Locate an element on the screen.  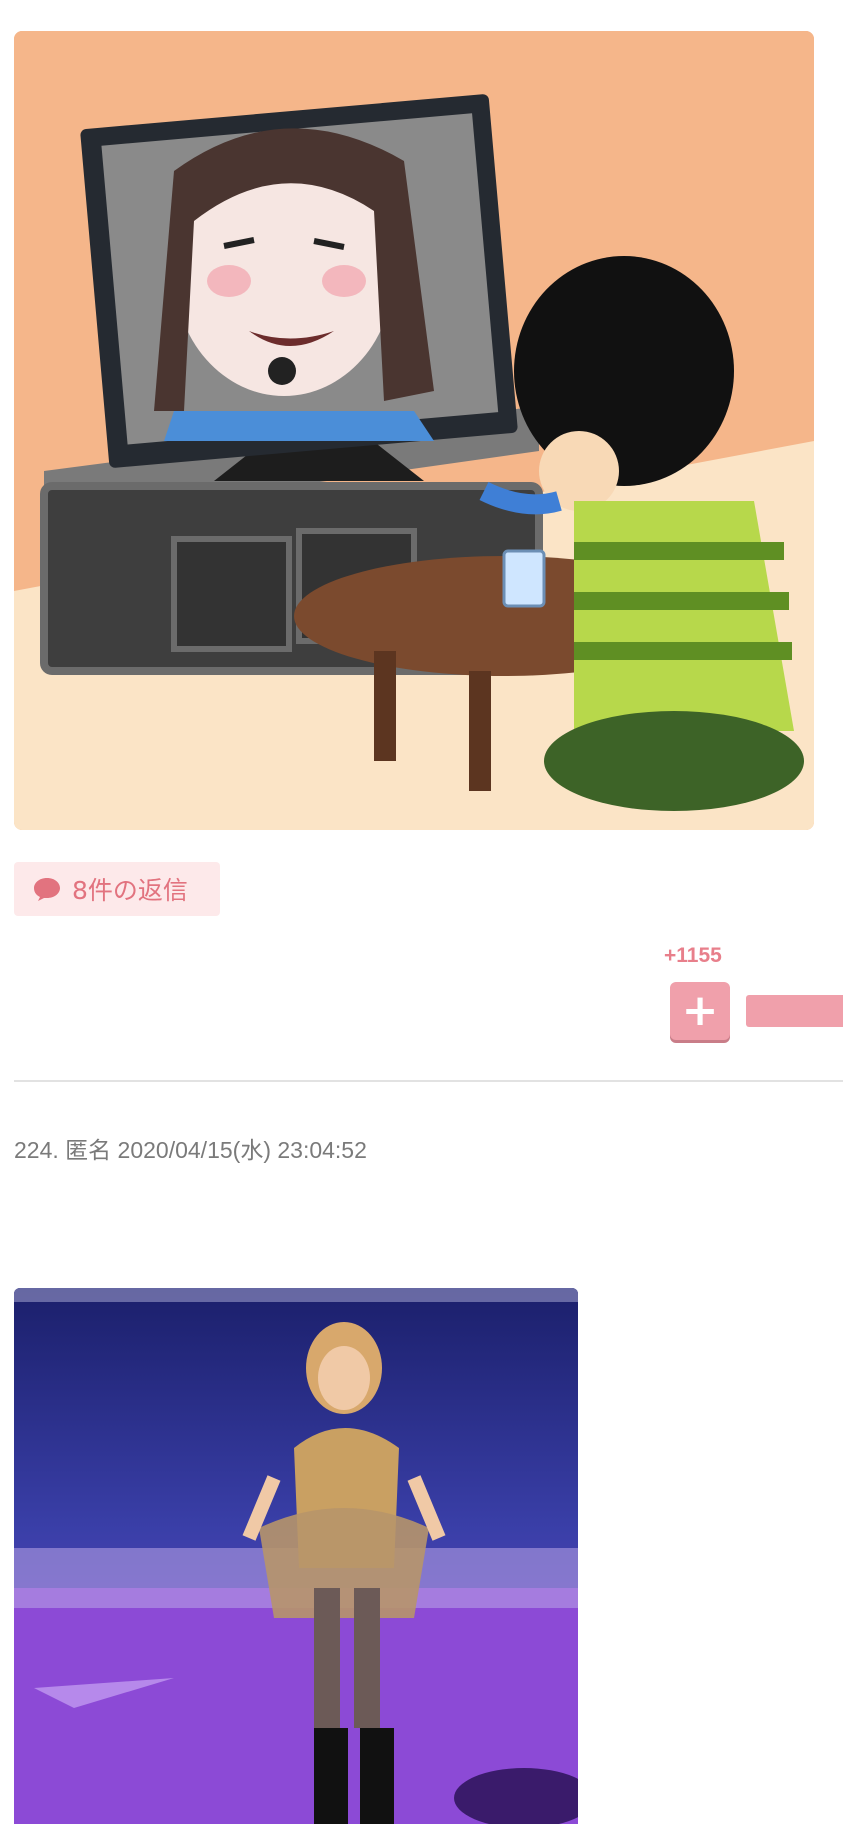
plus-vote-button: + is located at coordinates (700, 1011).